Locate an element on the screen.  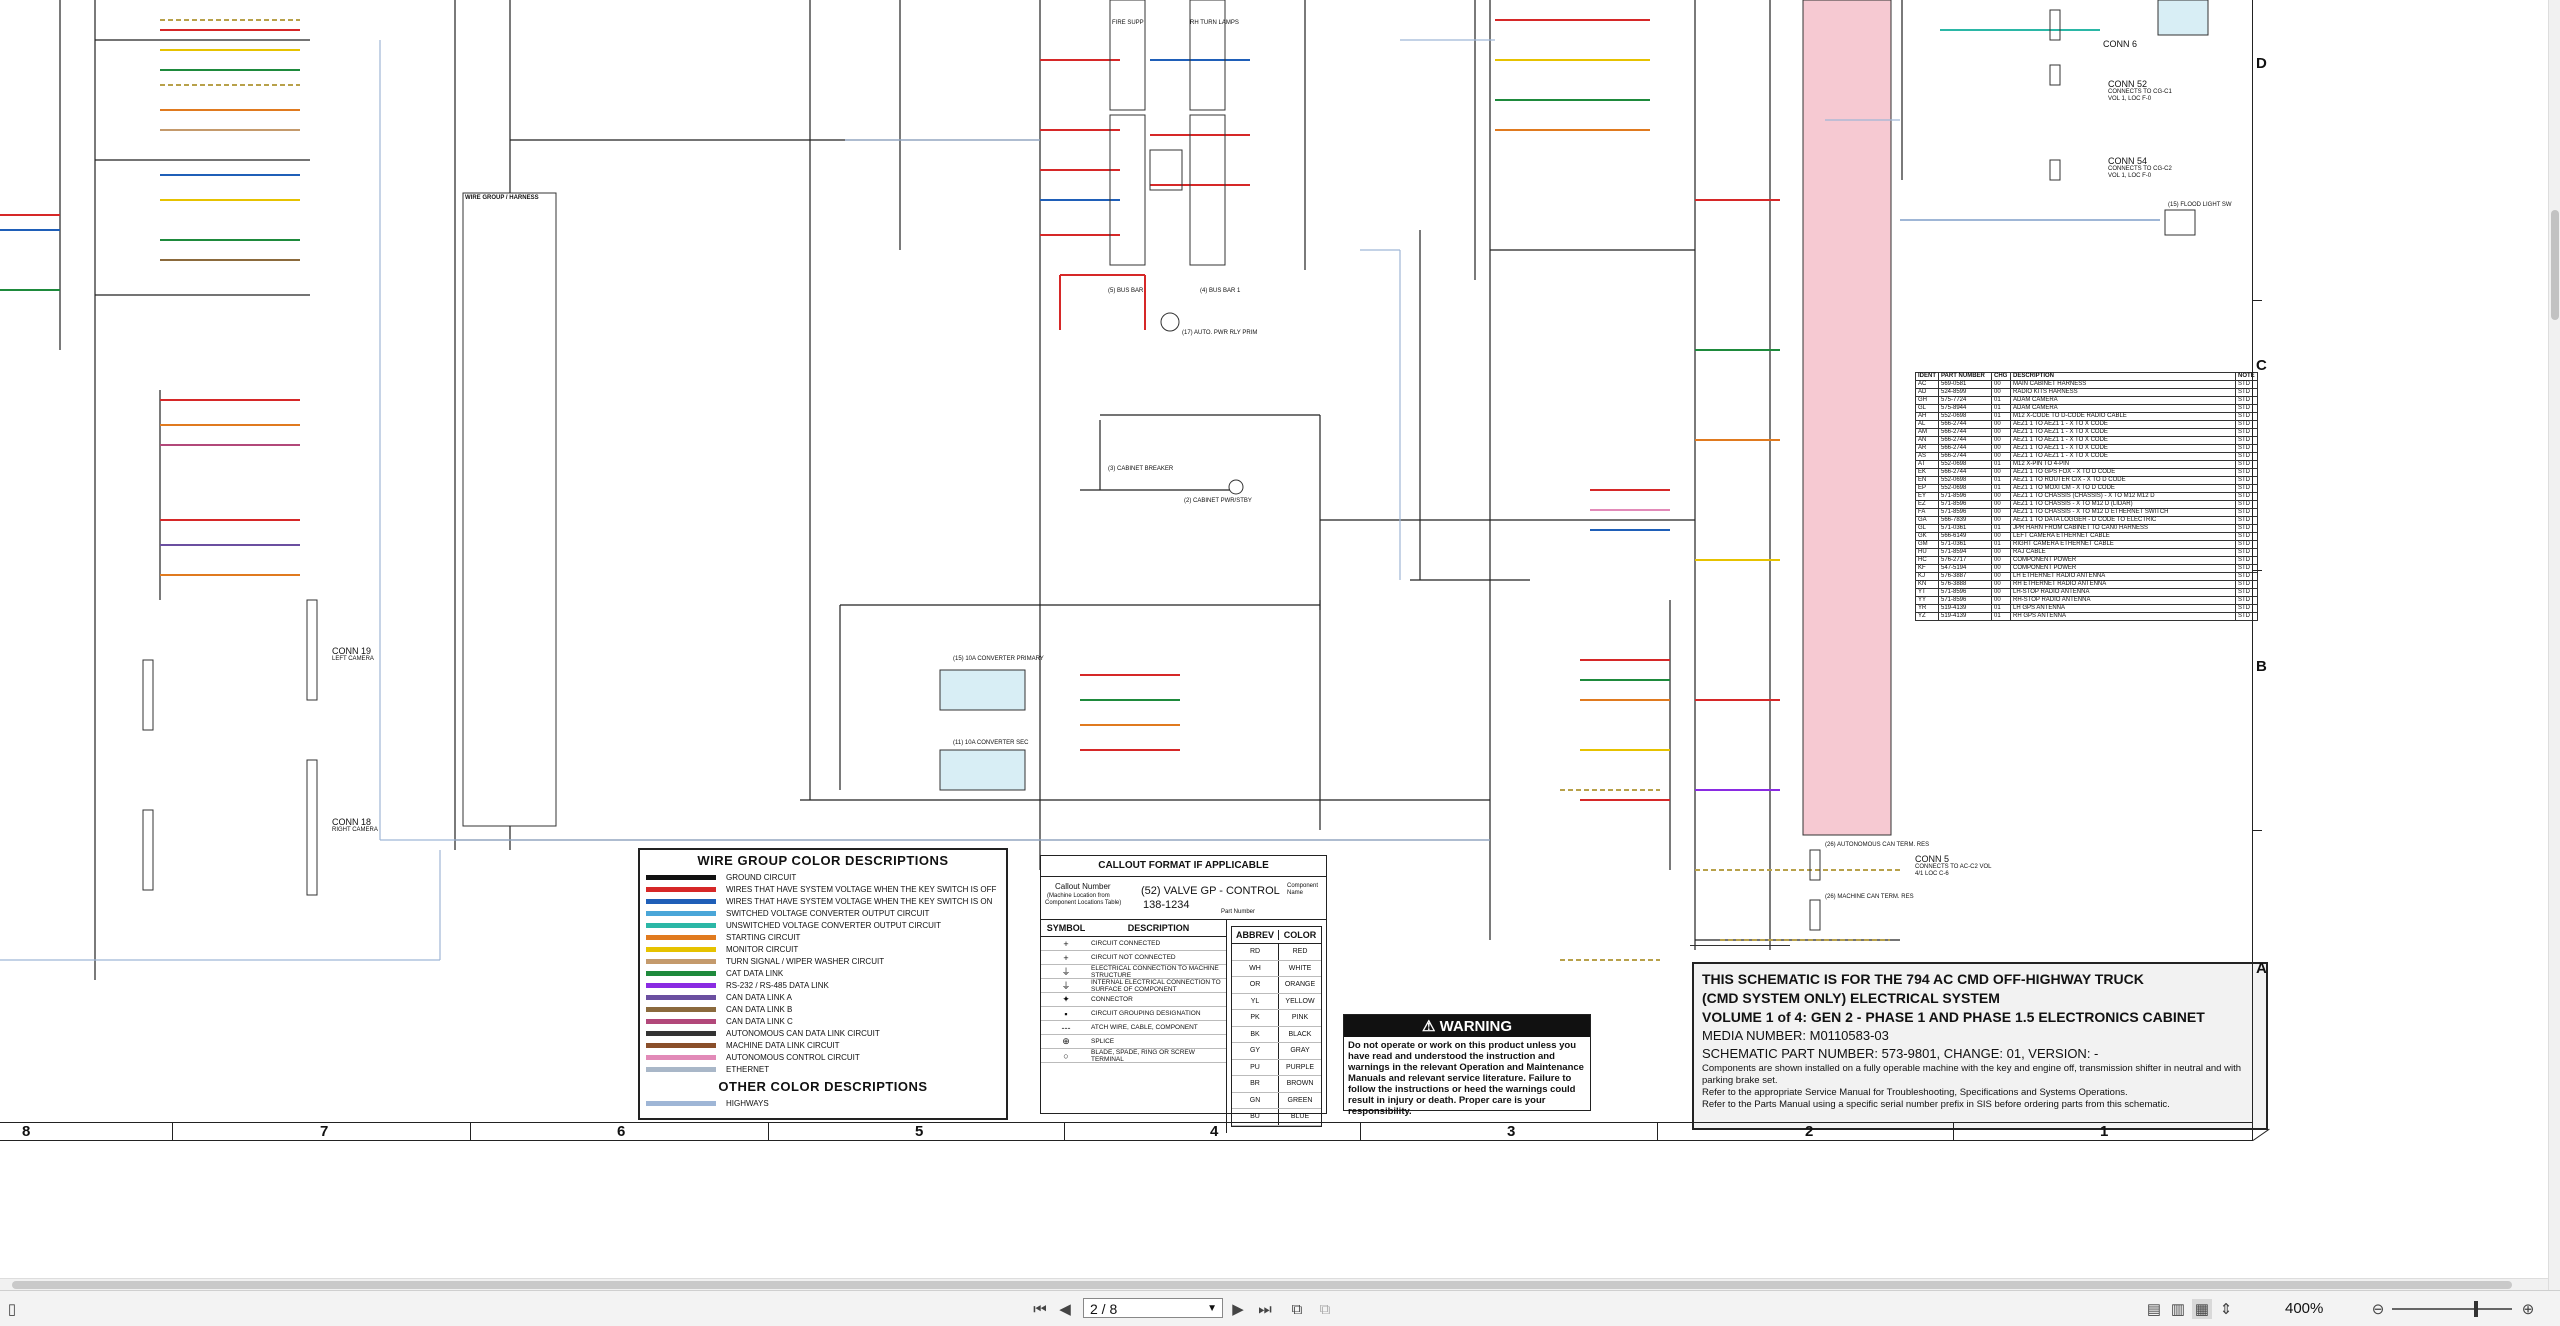
table-cell: RH GPS ANTENNA is located at coordinates (2123, 616).